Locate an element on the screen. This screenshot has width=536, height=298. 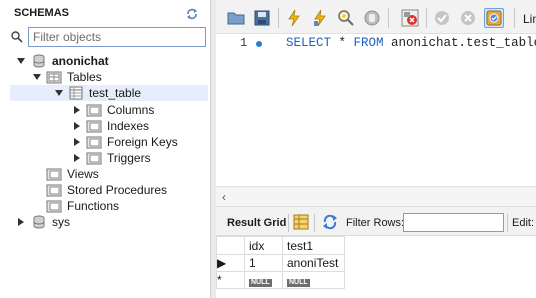
column-header-idx: idx is located at coordinates (263, 245).